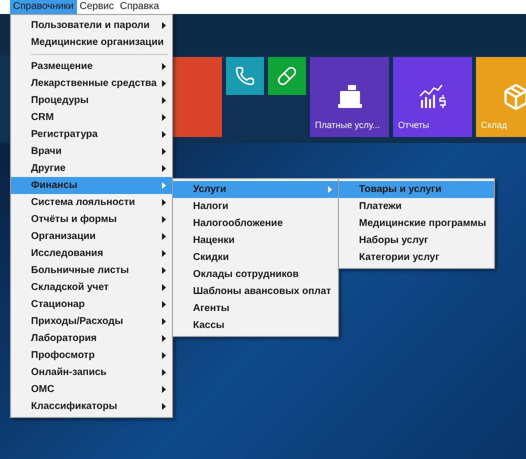 The width and height of the screenshot is (526, 459). Describe the element at coordinates (255, 308) in the screenshot. I see `menu-item: Агенты` at that location.